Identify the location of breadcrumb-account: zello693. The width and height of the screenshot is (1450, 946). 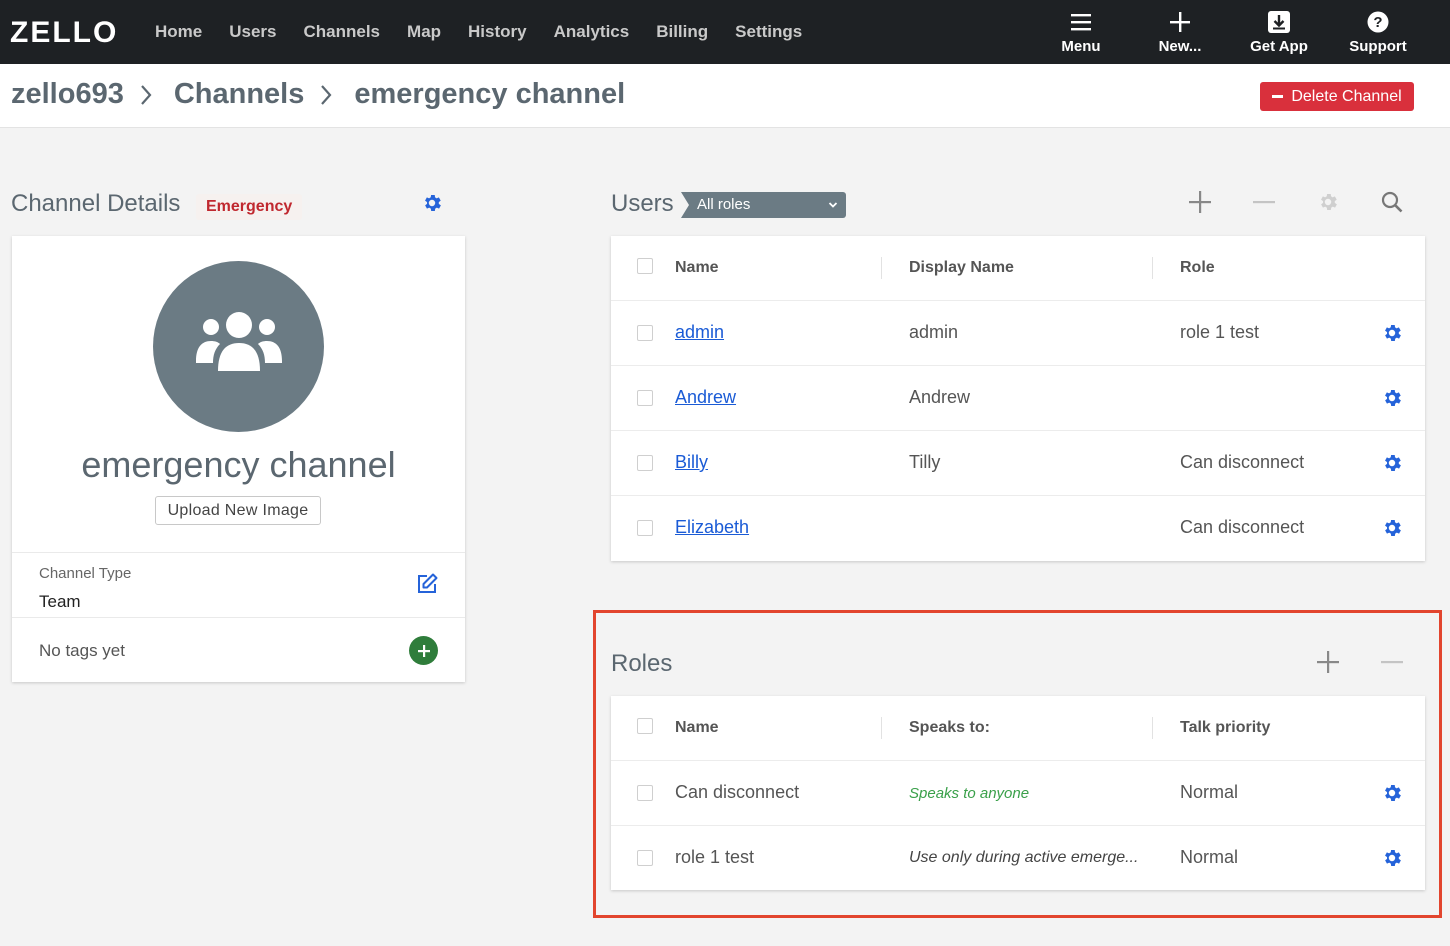
(67, 94).